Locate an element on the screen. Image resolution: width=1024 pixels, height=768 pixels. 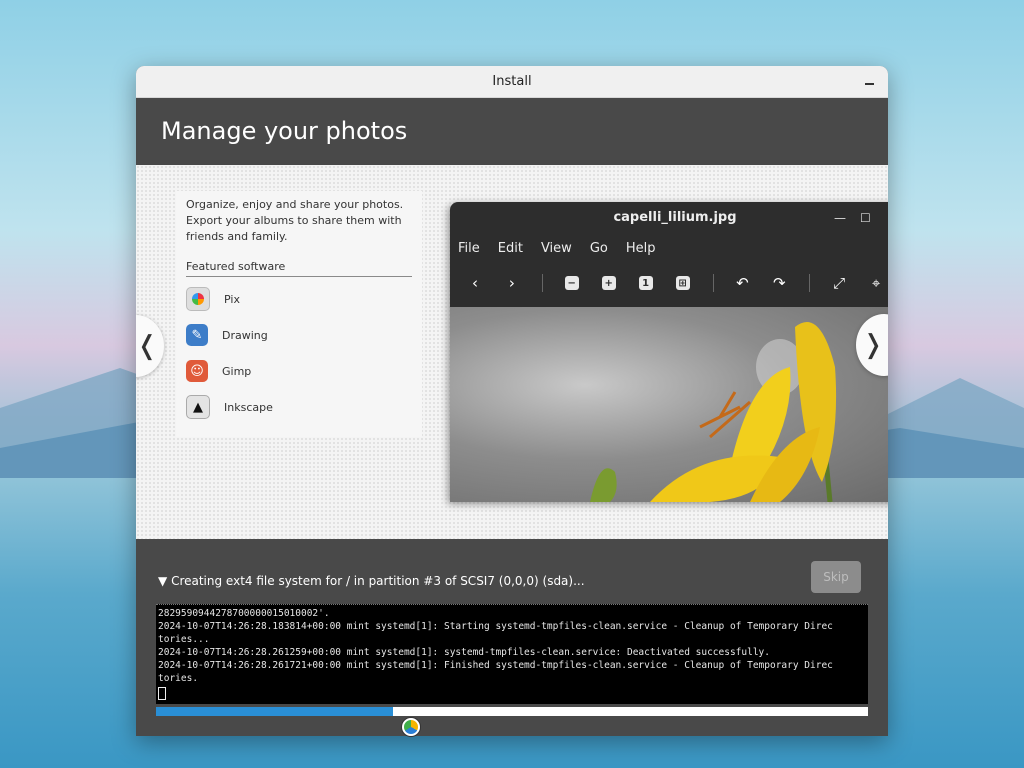
app-item-gimp: ☺ Gimp is located at coordinates (299, 371).